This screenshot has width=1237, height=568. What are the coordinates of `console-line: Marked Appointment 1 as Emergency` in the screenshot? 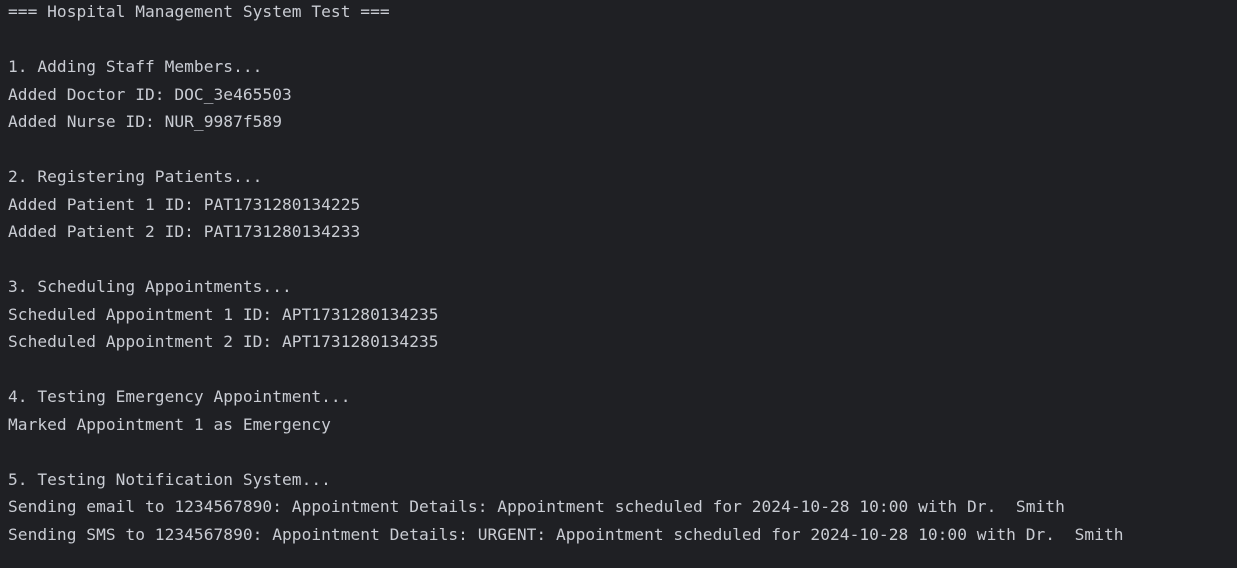 It's located at (169, 424).